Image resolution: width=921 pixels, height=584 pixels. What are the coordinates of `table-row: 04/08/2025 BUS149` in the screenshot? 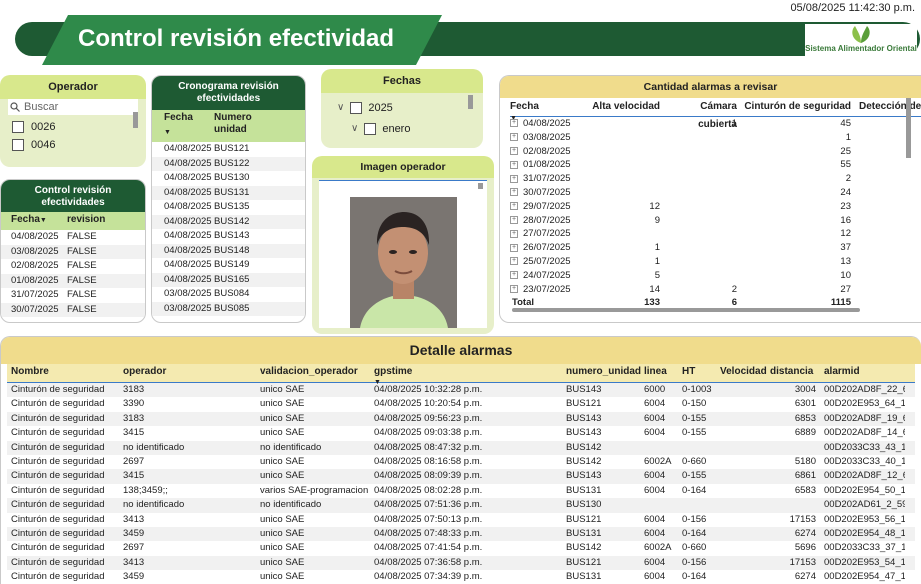 It's located at (228, 265).